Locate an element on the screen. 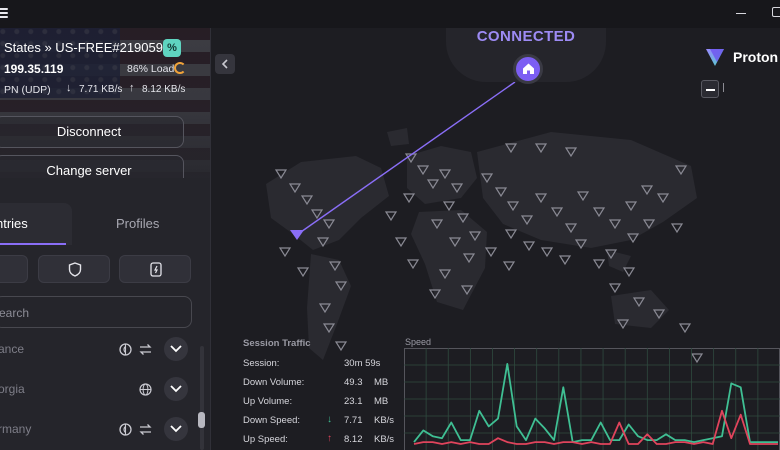 This screenshot has height=450, width=780. search-placeholder: earch is located at coordinates (15, 313).